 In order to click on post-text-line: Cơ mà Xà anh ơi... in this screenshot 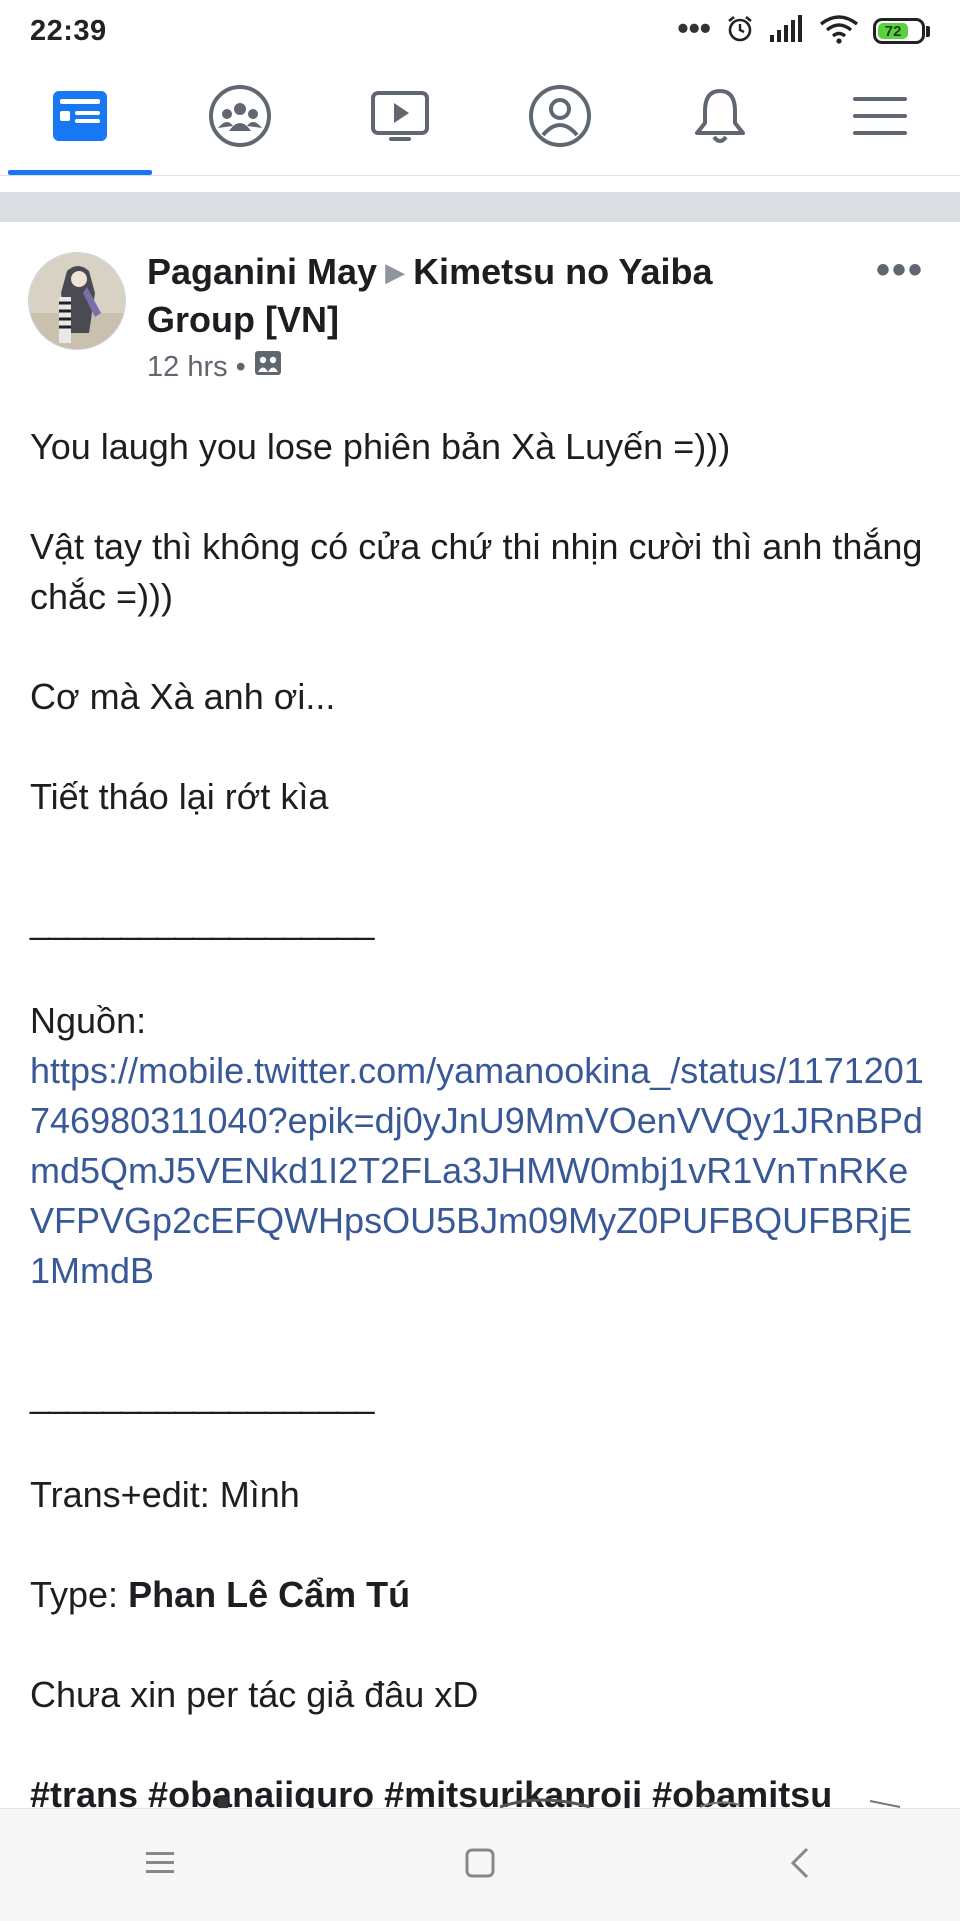, I will do `click(183, 696)`.